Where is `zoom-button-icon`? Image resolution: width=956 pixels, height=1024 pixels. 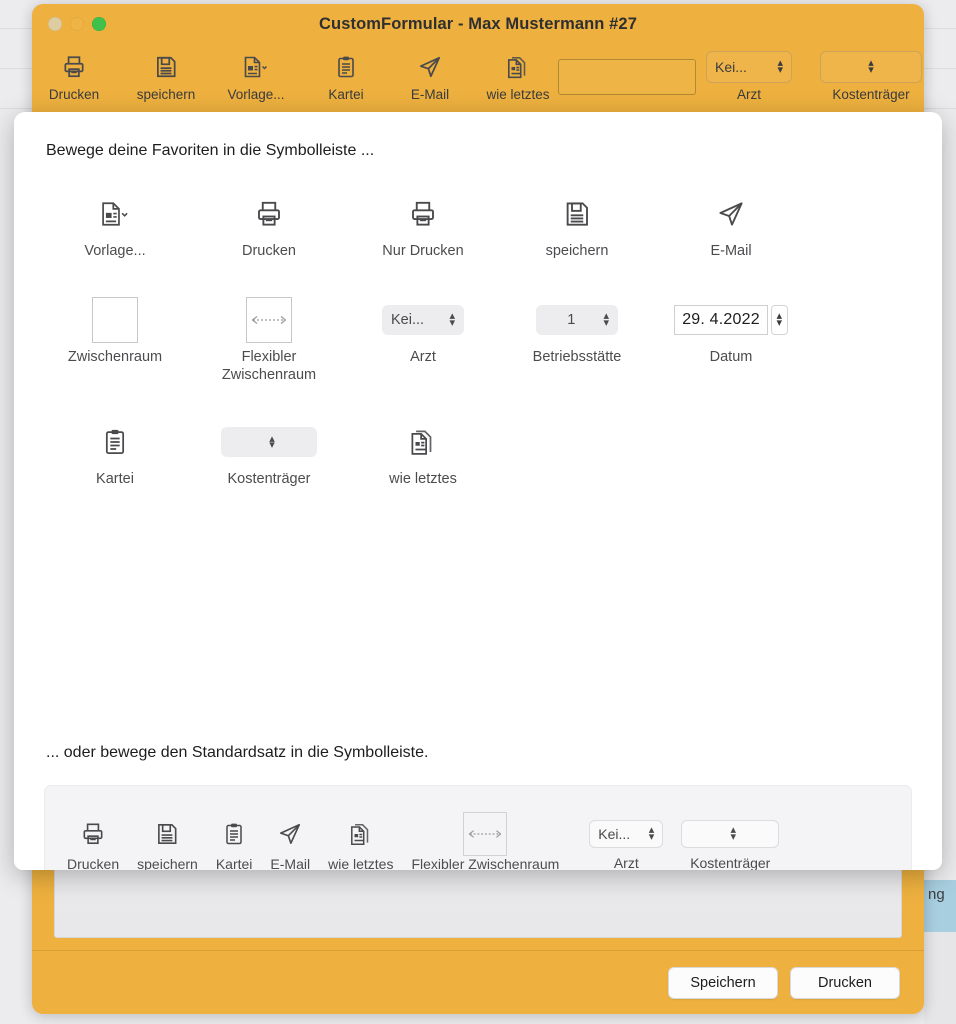
zoom-button-icon is located at coordinates (99, 24).